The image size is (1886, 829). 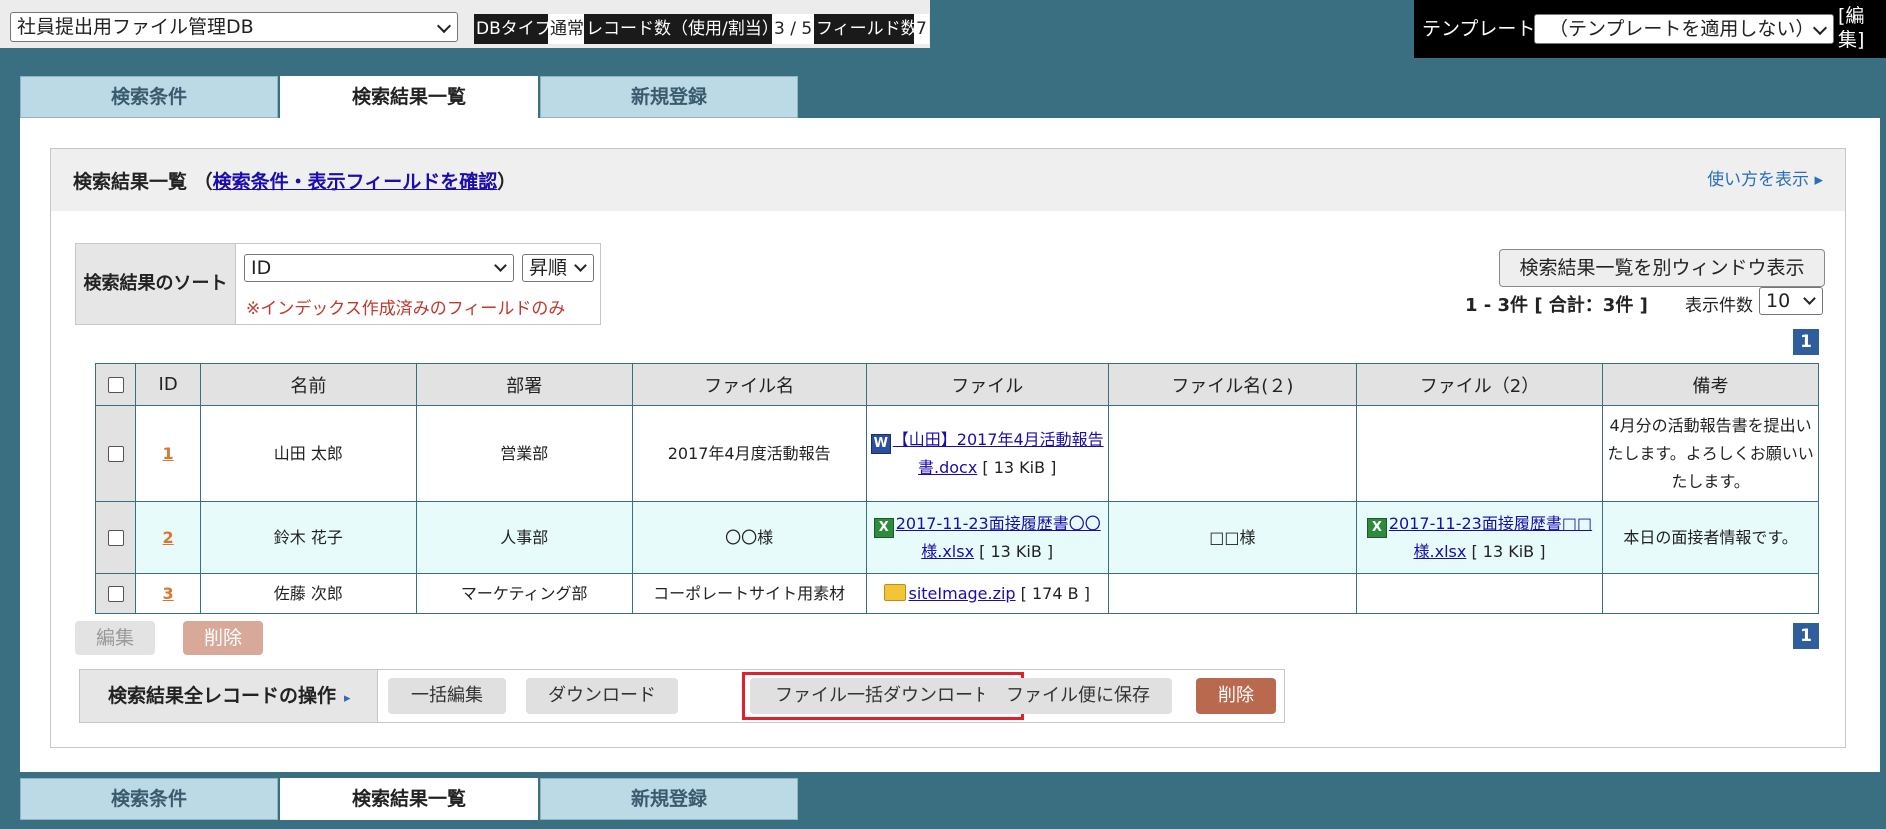 What do you see at coordinates (507, 182) in the screenshot?
I see `results-title-close: ）` at bounding box center [507, 182].